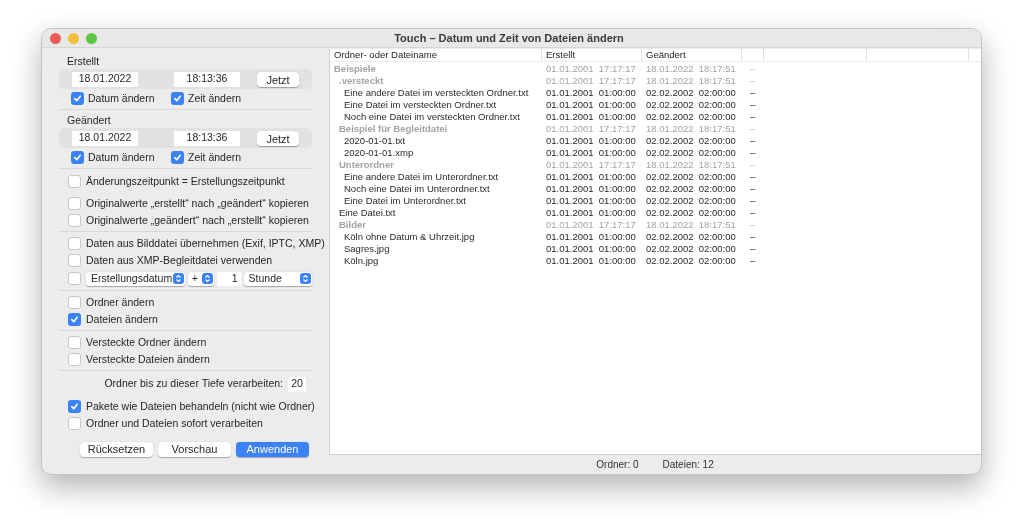 The height and width of the screenshot is (531, 1024). Describe the element at coordinates (73, 38) in the screenshot. I see `minimize-icon` at that location.